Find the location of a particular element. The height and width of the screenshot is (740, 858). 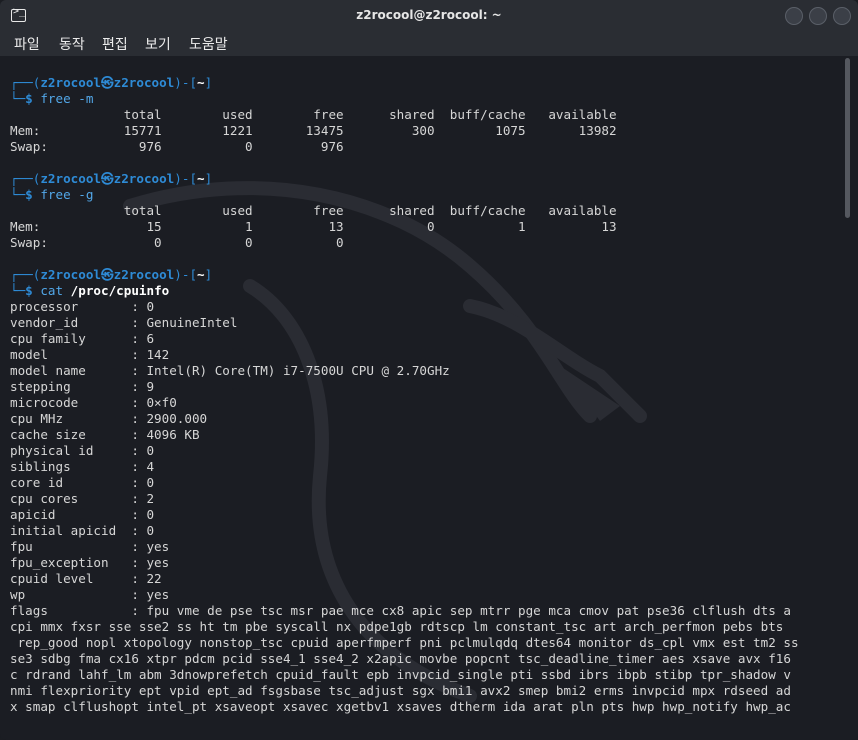

menu-file: 파일 is located at coordinates (27, 44).